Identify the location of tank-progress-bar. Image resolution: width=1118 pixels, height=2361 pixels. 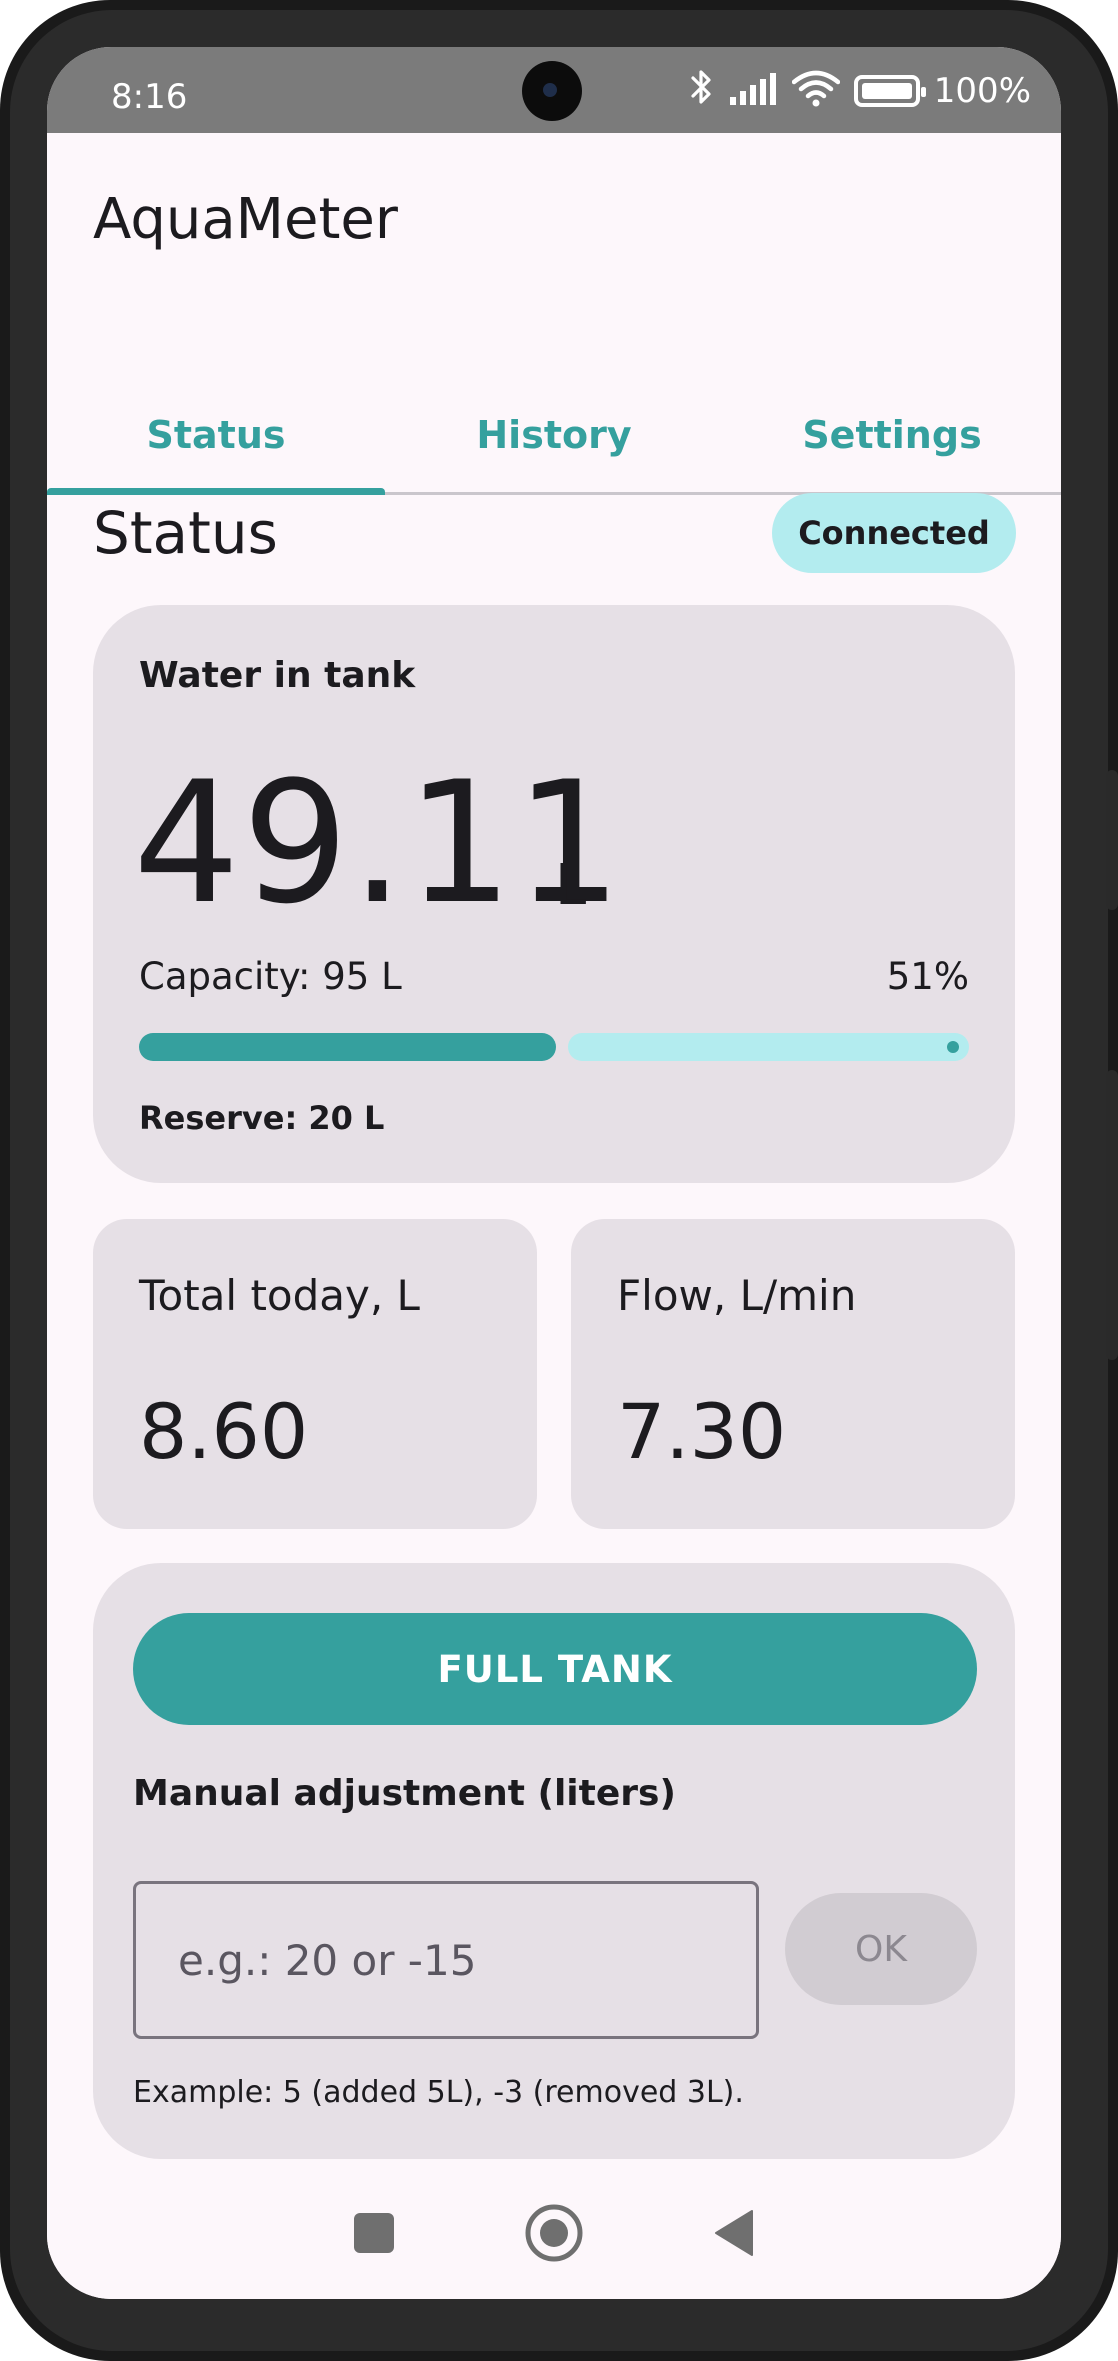
(554, 1047).